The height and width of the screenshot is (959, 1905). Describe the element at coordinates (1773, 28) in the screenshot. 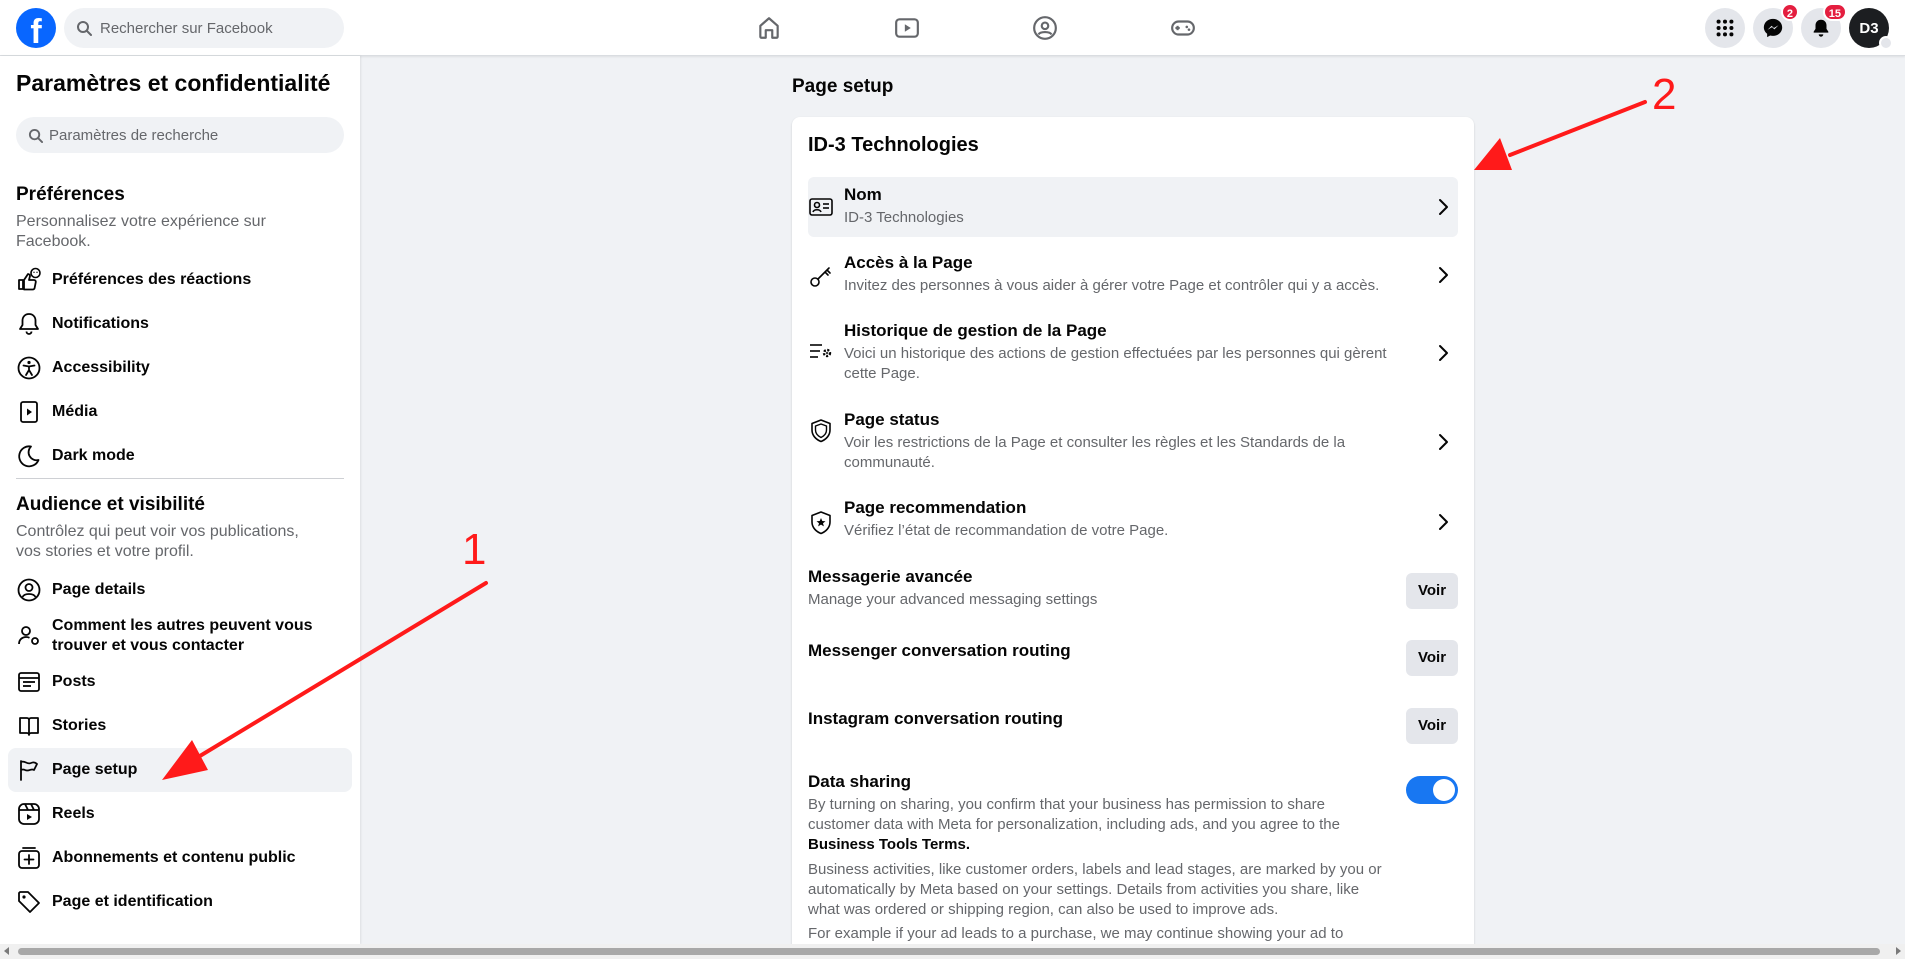

I see `messenger-icon` at that location.